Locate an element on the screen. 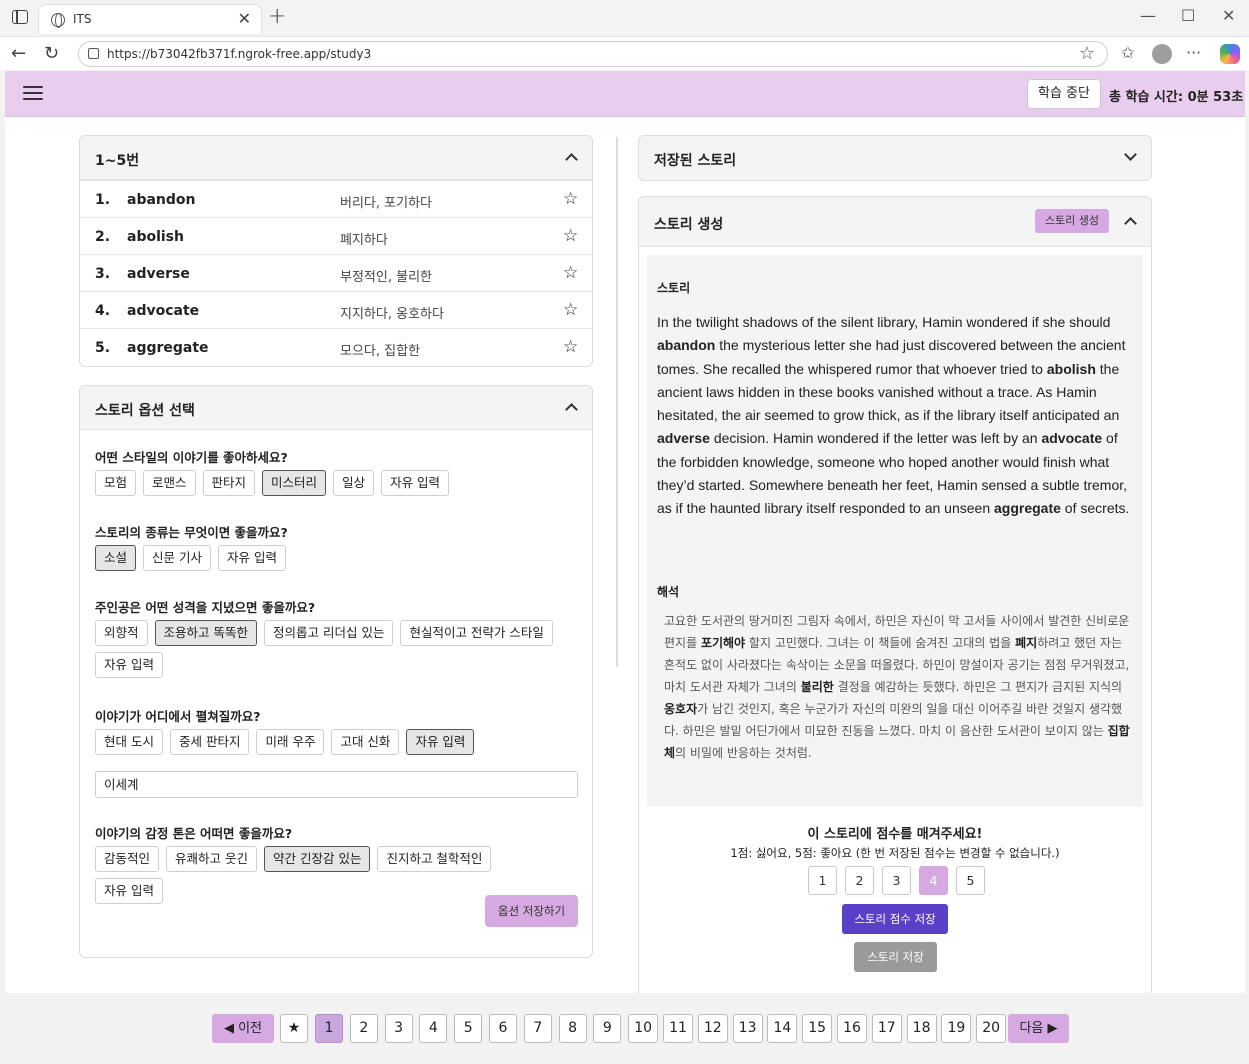 Image resolution: width=1249 pixels, height=1064 pixels. page-number-button: 3 is located at coordinates (398, 1028).